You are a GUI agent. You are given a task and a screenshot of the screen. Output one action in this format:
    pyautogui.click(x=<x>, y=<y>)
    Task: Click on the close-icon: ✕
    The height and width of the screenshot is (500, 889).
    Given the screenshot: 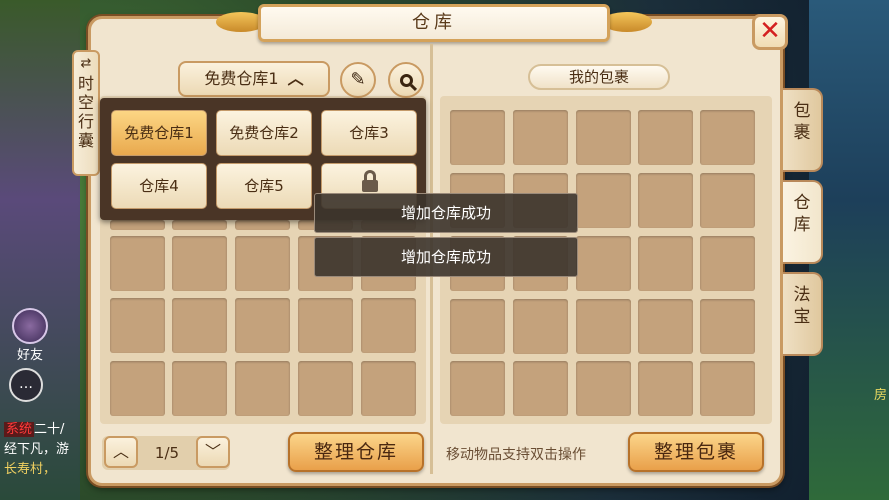 What is the action you would take?
    pyautogui.click(x=770, y=31)
    